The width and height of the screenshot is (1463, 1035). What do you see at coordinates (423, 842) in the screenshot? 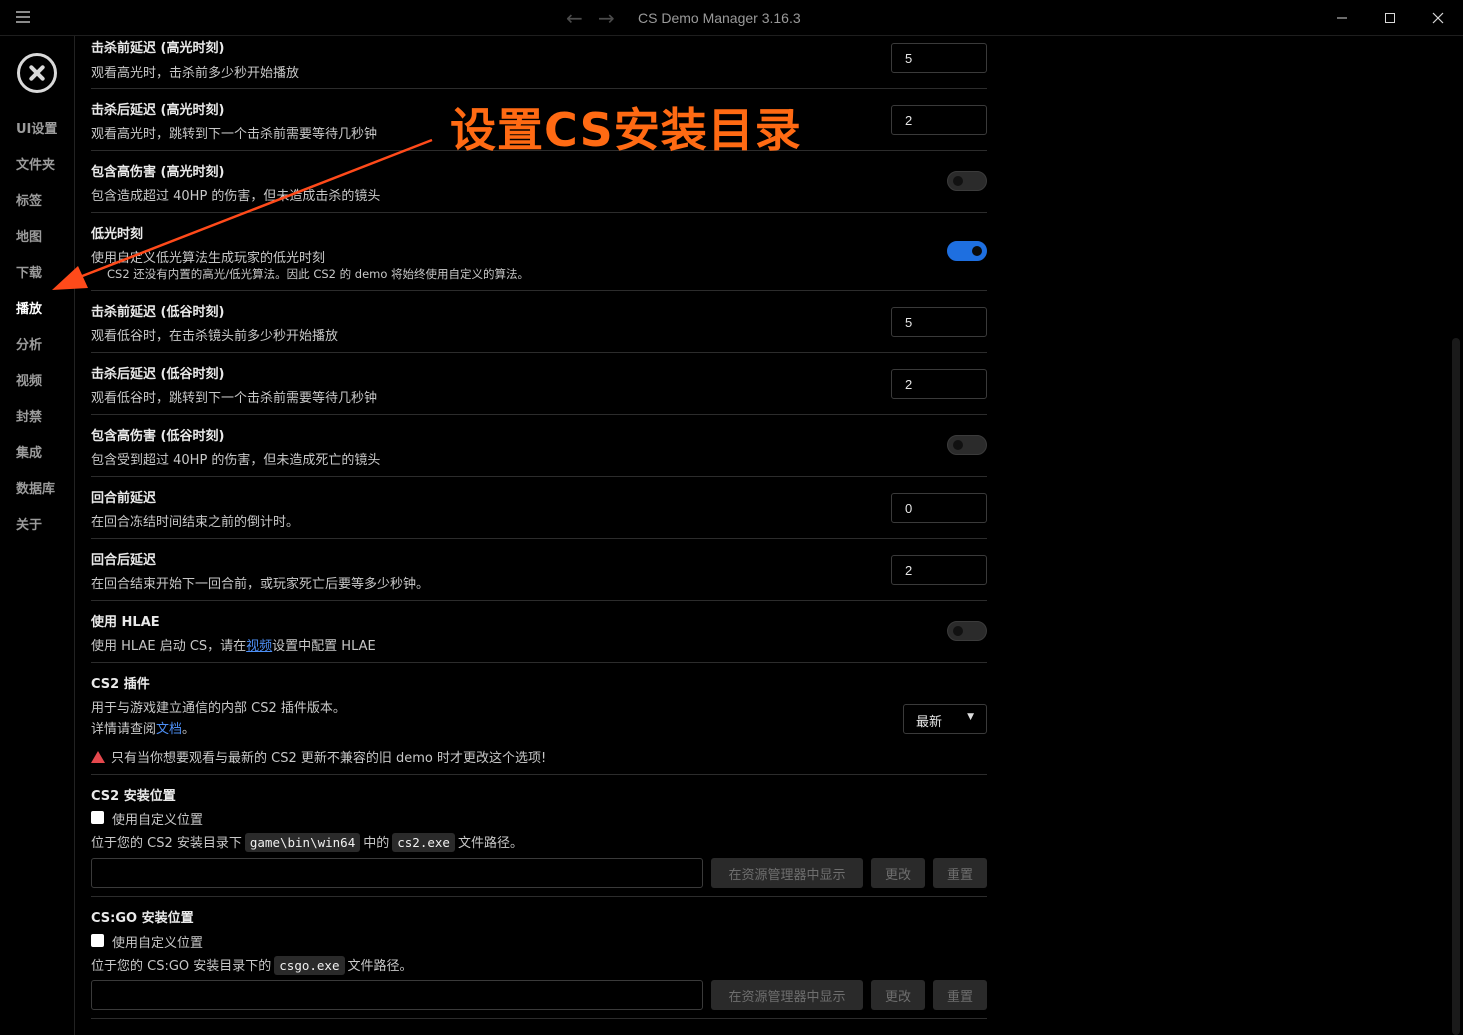
I see `code-exe: cs2.exe` at bounding box center [423, 842].